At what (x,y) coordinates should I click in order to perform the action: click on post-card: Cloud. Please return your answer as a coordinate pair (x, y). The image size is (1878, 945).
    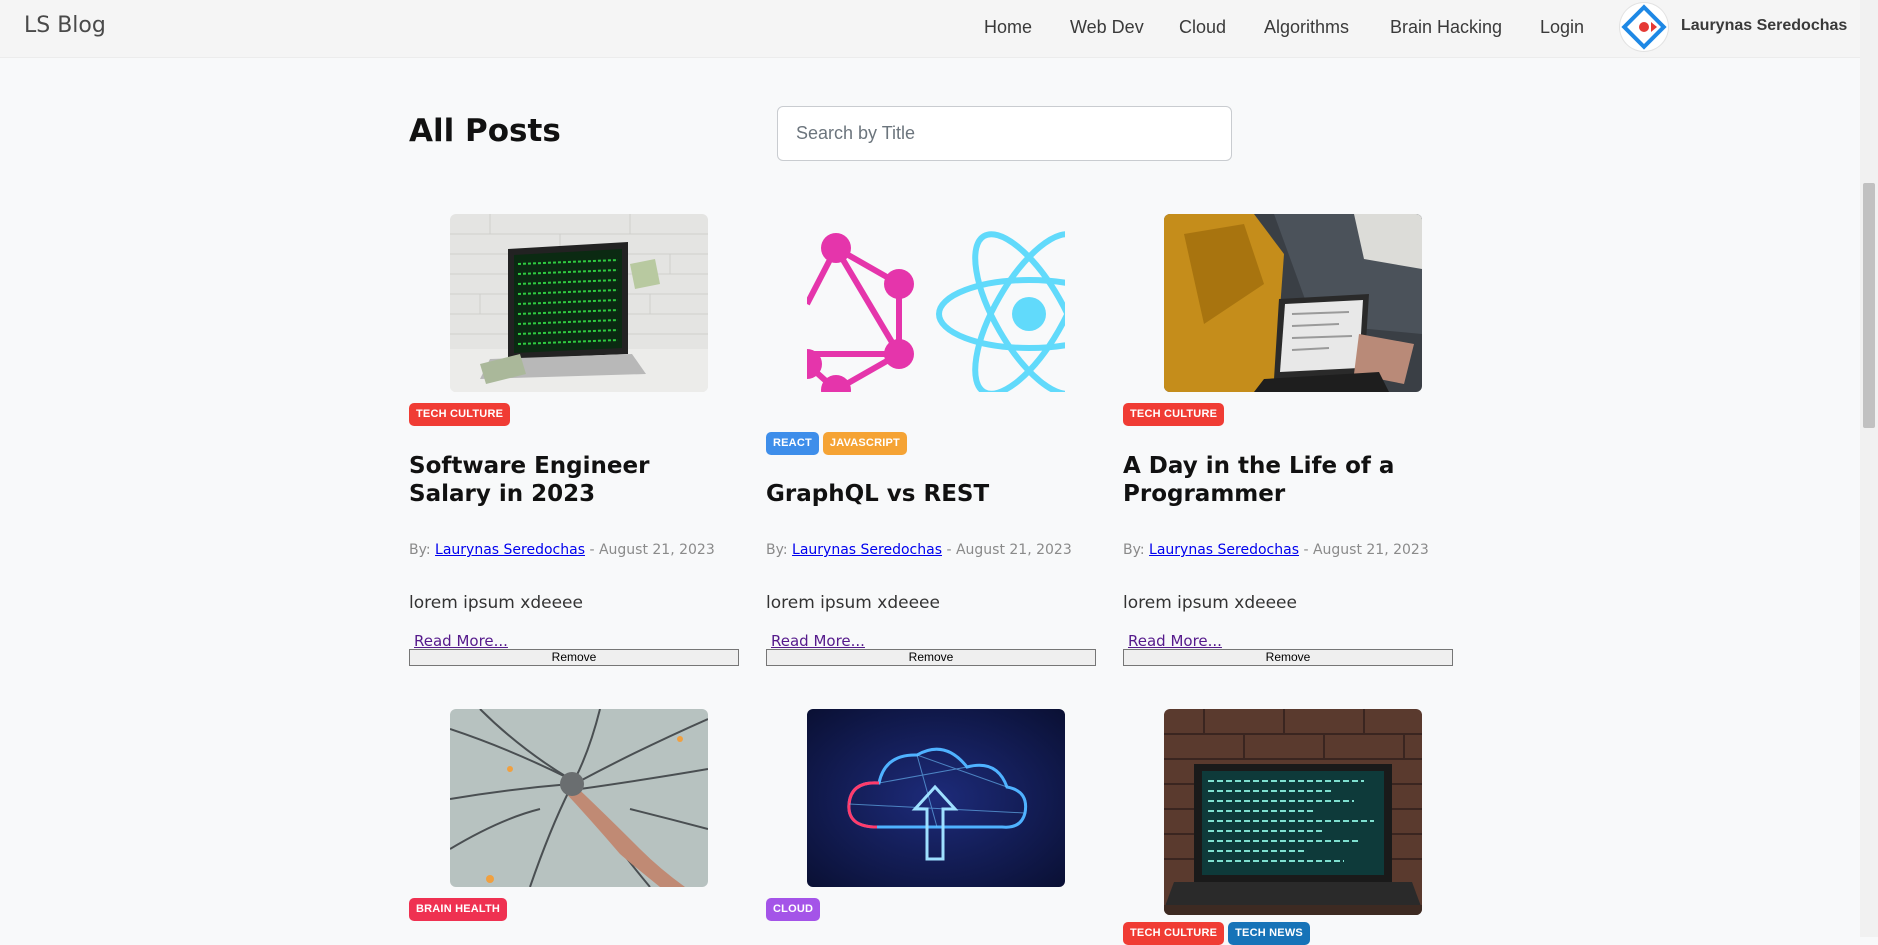
    Looking at the image, I should click on (932, 823).